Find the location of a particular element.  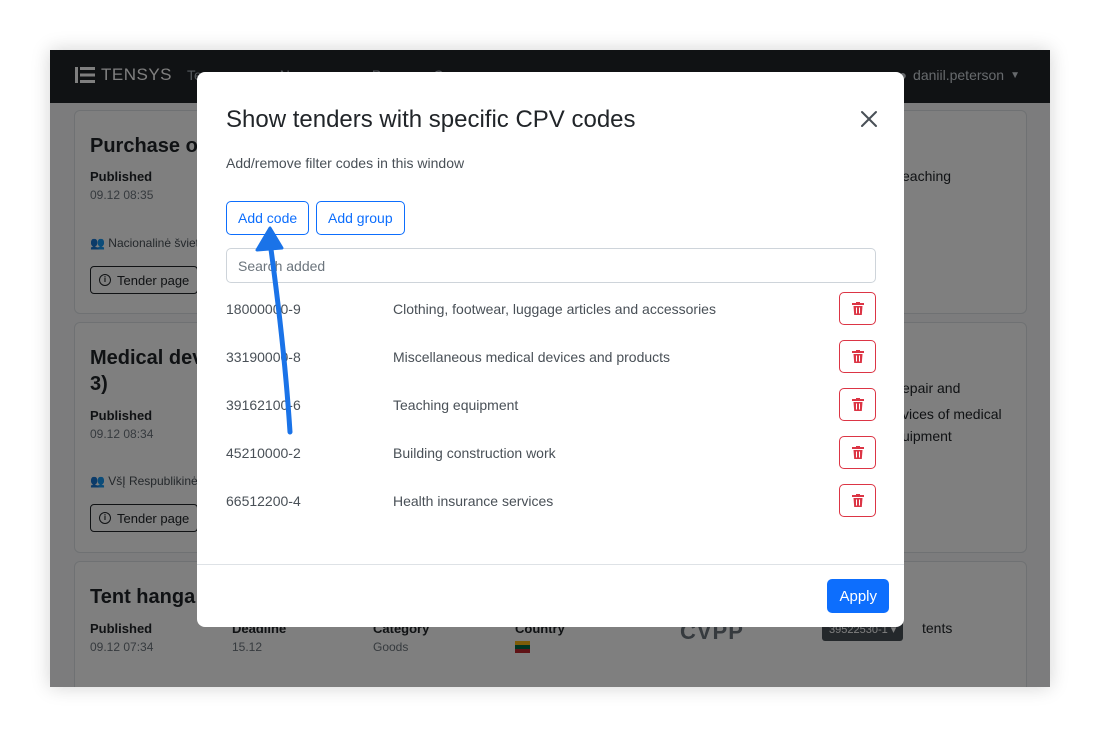

modal-footer-divider is located at coordinates (550, 564).